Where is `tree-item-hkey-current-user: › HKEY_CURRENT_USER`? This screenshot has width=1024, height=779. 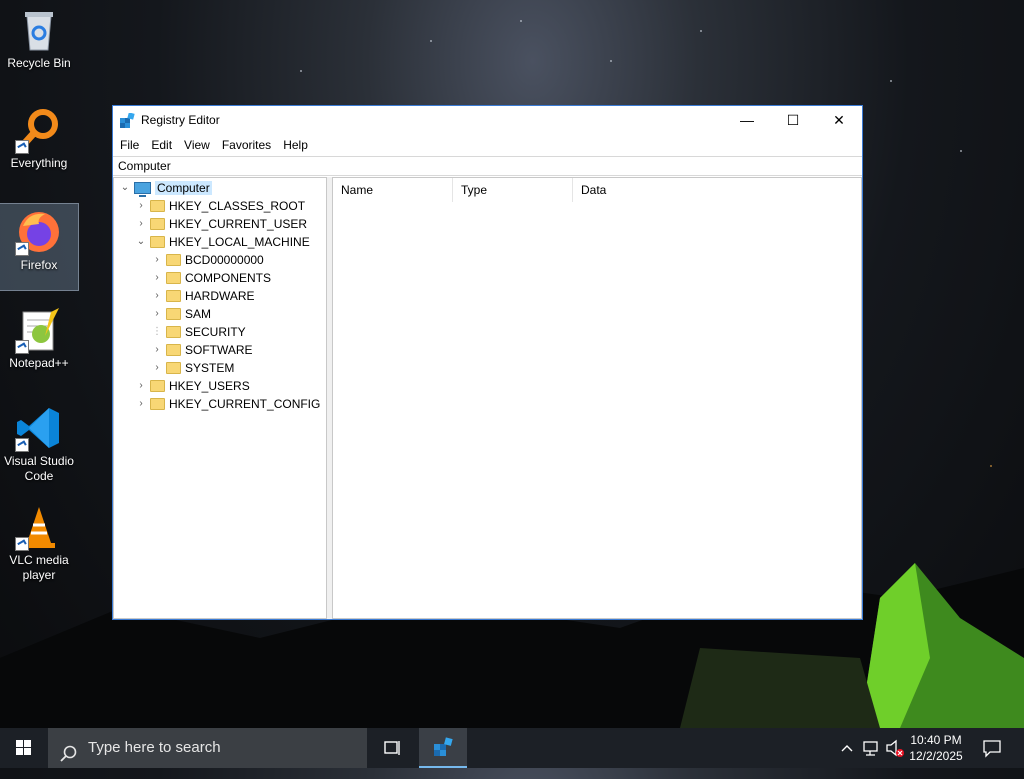 tree-item-hkey-current-user: › HKEY_CURRENT_USER is located at coordinates (220, 224).